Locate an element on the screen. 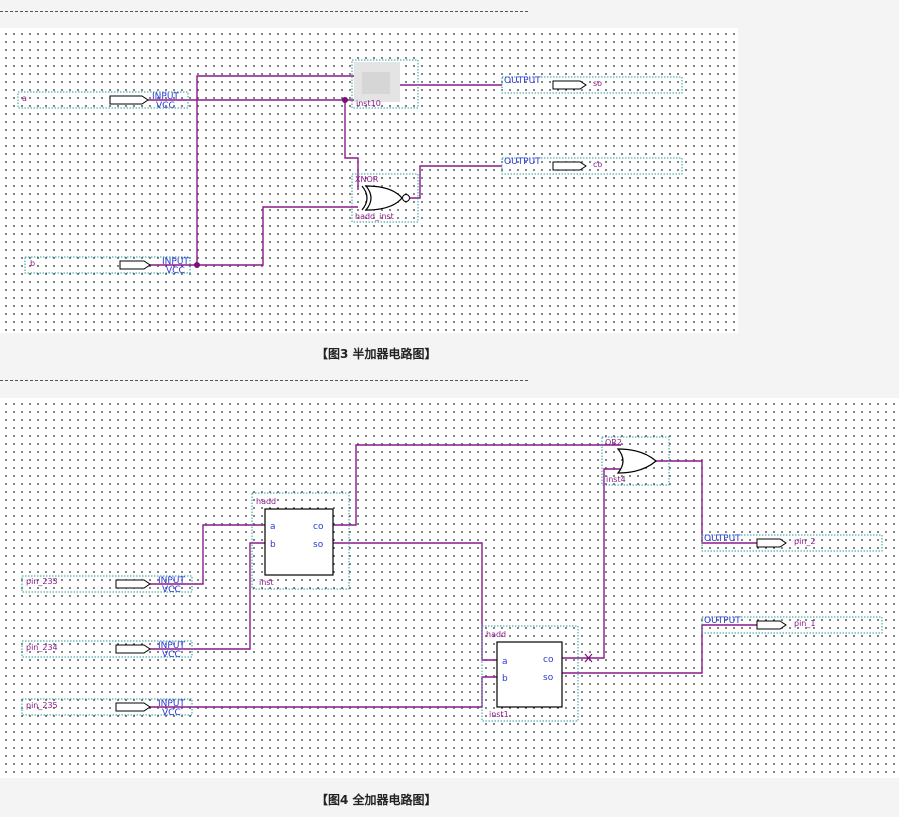  wire-pin235-to-b1 is located at coordinates (323, 692).